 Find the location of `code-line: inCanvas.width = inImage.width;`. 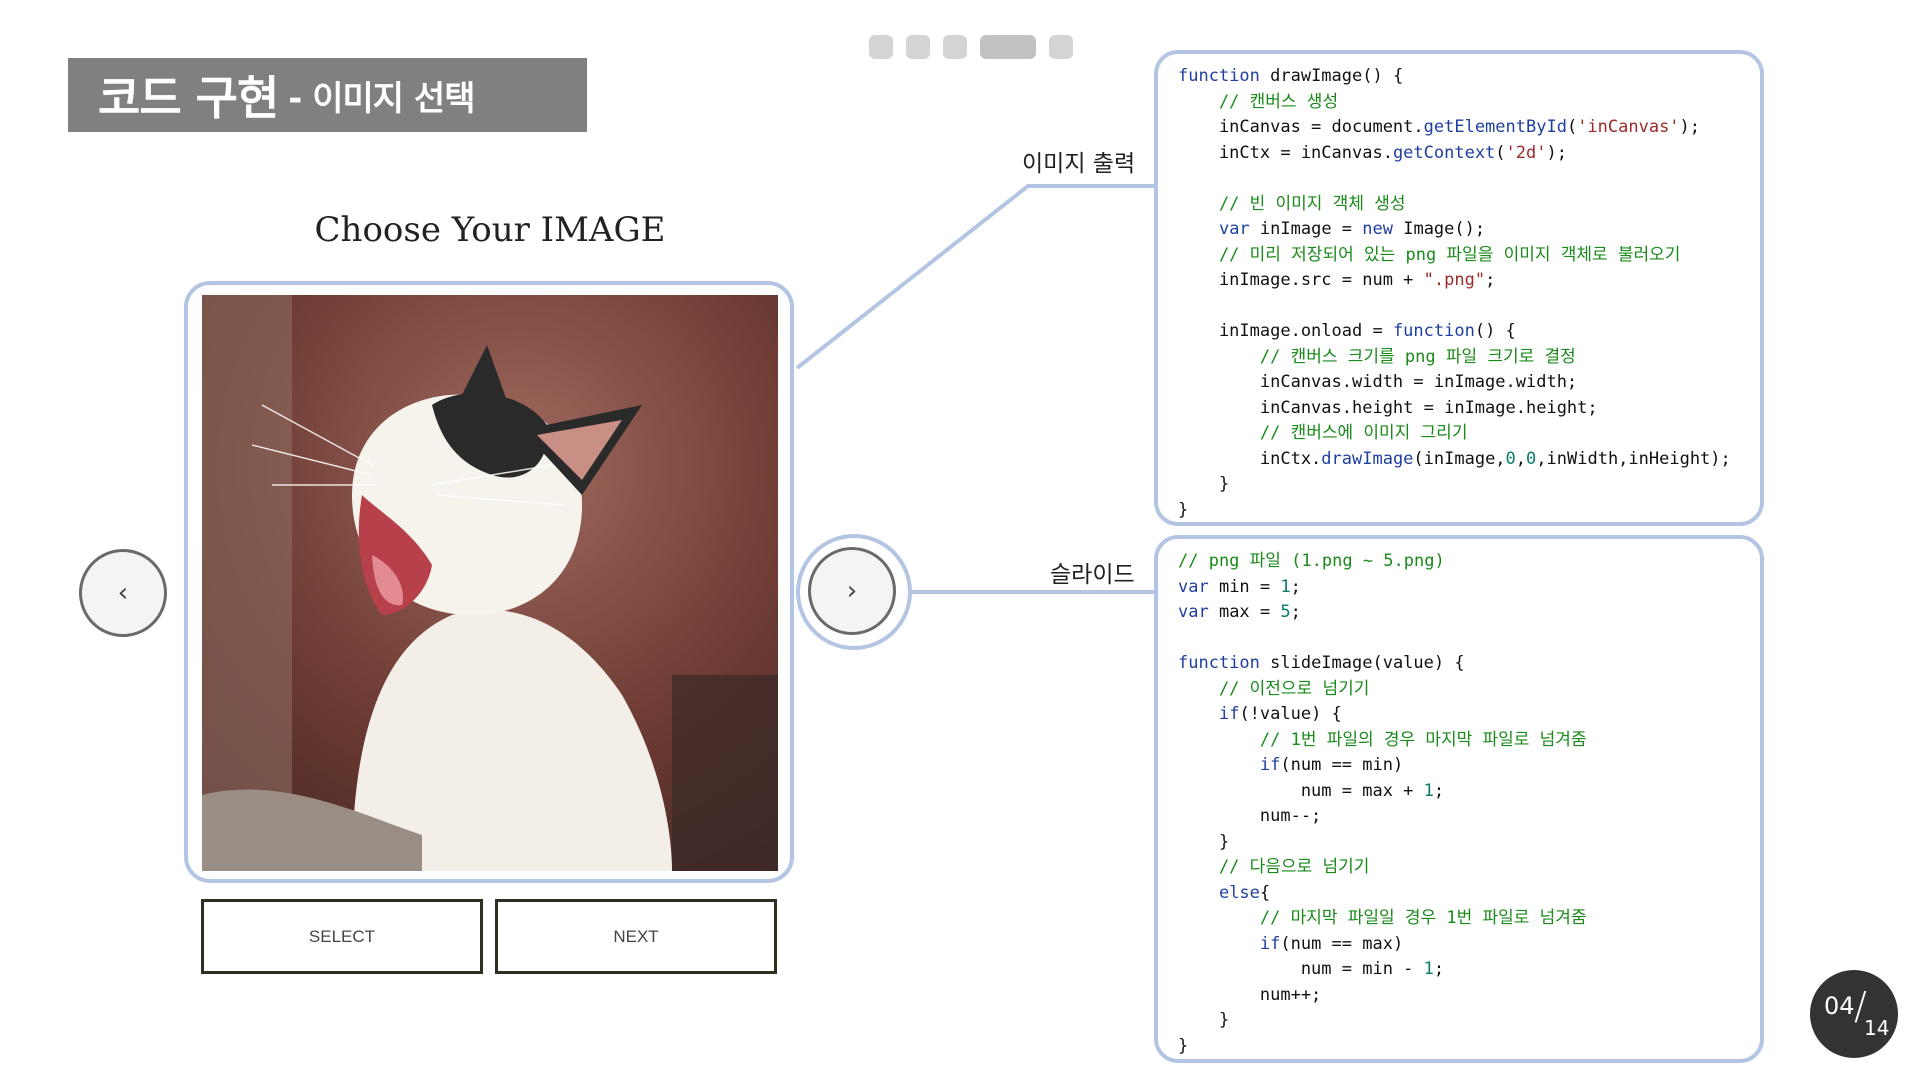

code-line: inCanvas.width = inImage.width; is located at coordinates (1469, 383).